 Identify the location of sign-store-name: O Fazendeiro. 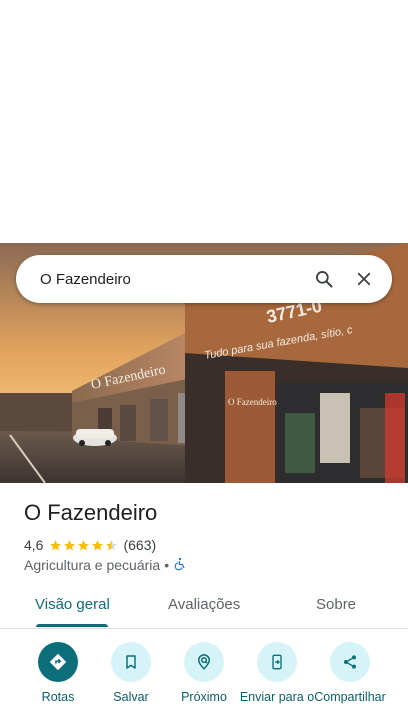
(252, 402).